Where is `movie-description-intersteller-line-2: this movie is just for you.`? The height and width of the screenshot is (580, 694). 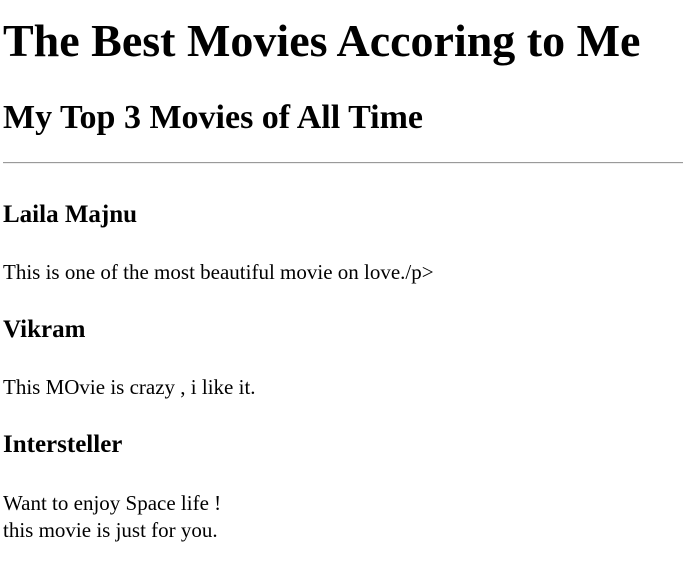
movie-description-intersteller-line-2: this movie is just for you. is located at coordinates (110, 530).